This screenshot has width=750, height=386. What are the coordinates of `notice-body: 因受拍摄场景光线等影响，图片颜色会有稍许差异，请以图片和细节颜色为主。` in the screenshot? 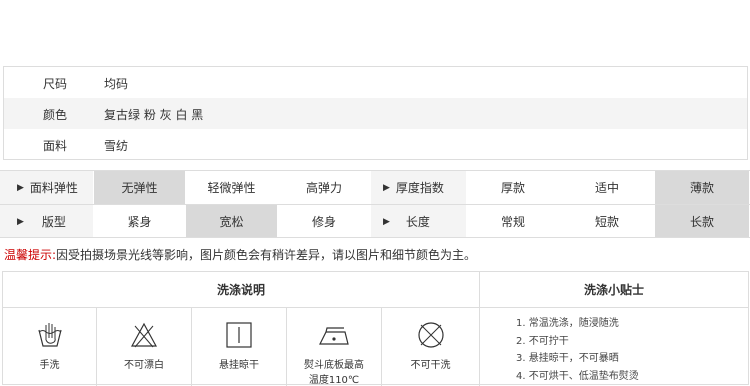 It's located at (266, 255).